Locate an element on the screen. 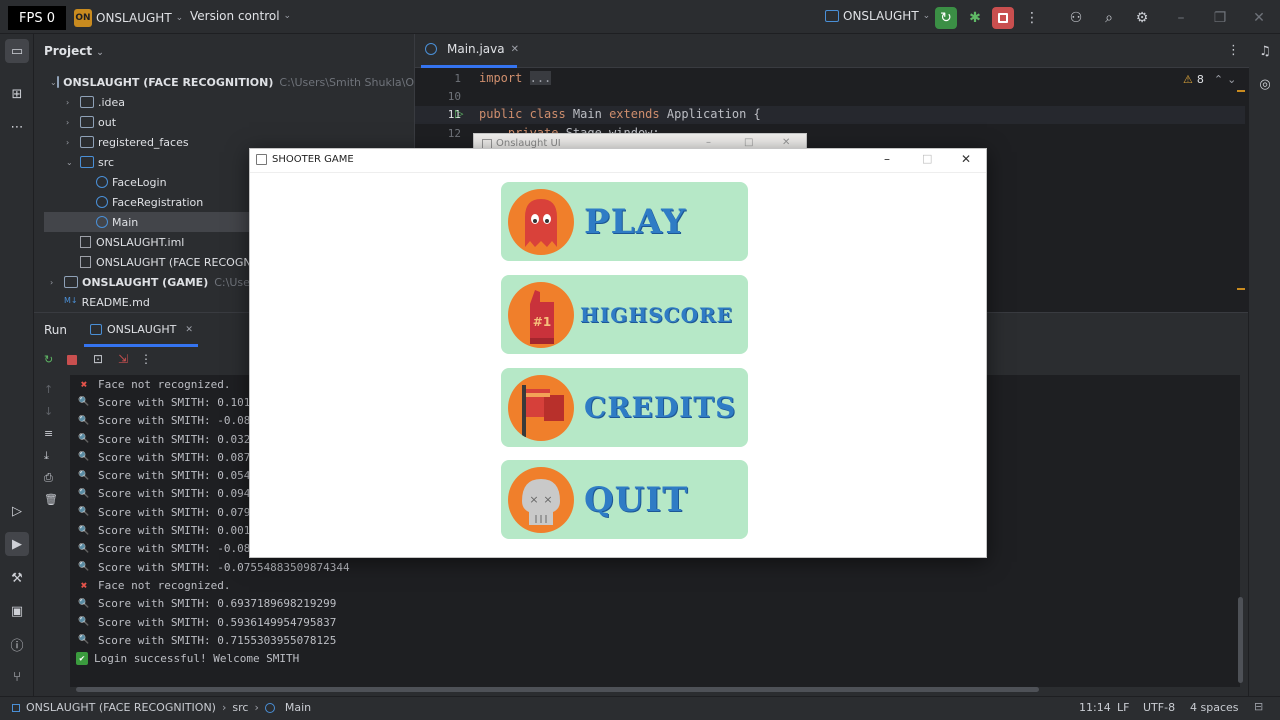  skull-icon: × × is located at coordinates (541, 499).